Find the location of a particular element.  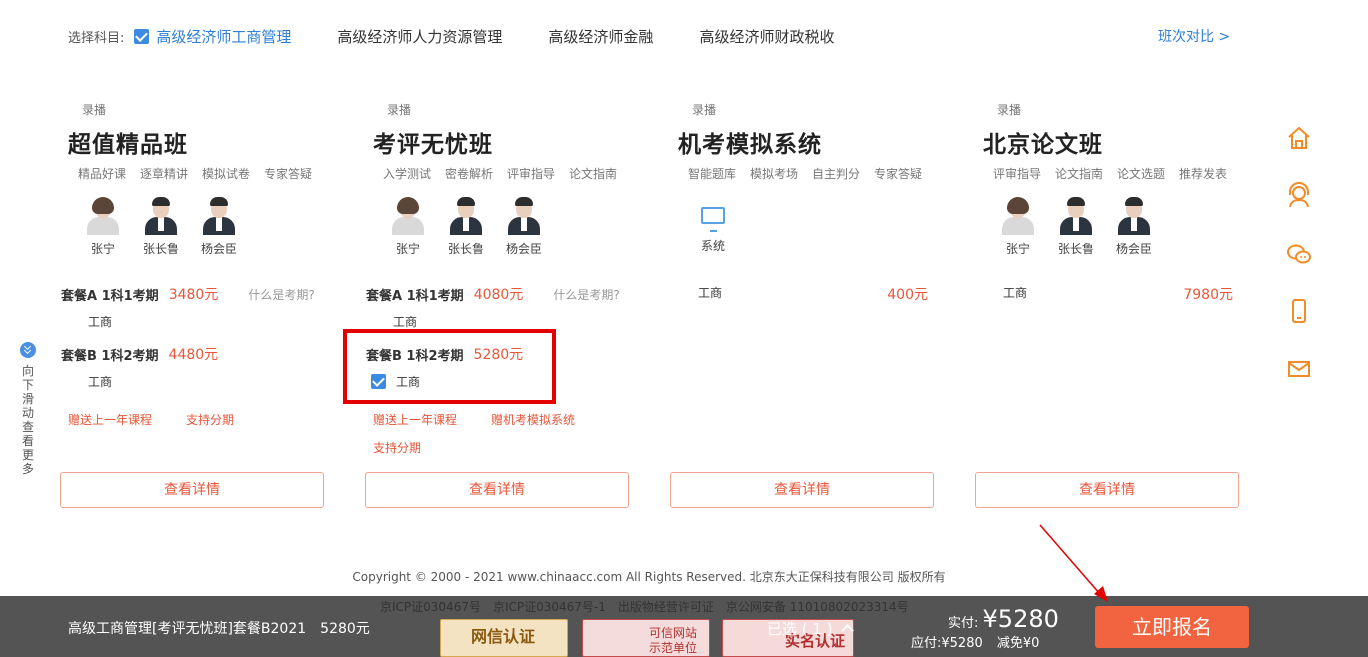

feature: 推荐发表 is located at coordinates (1203, 174).